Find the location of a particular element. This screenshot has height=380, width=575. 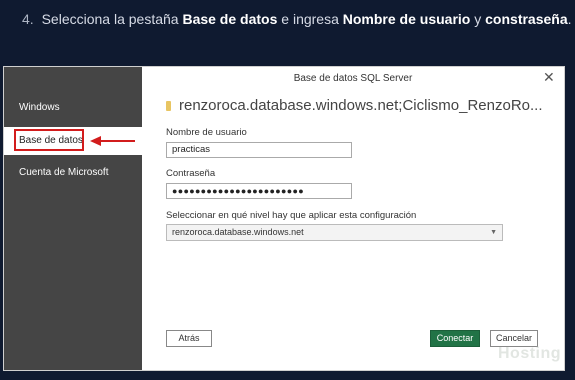

dialog-title: Base de datos SQL Server is located at coordinates (353, 78).